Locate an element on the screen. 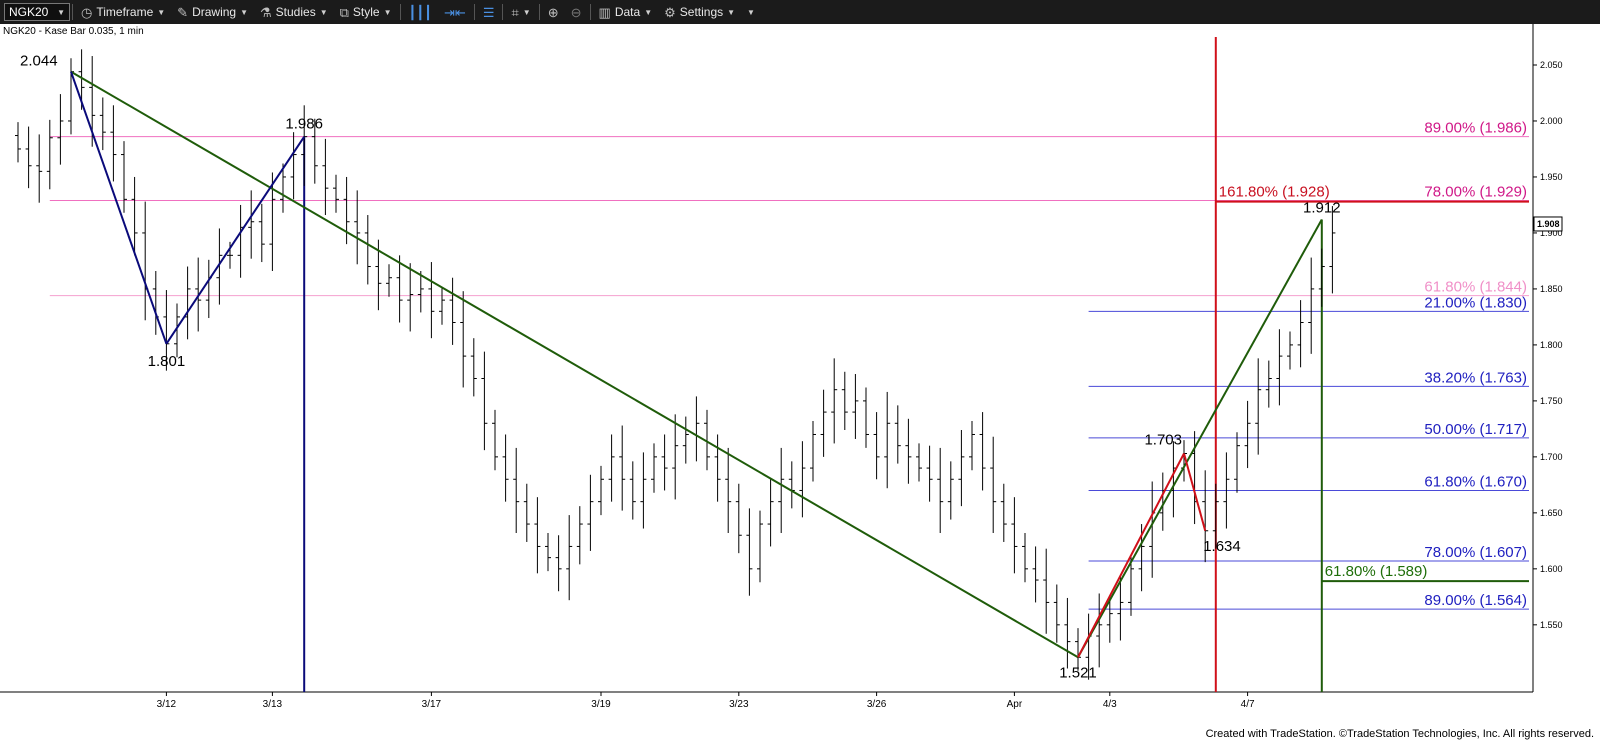 Image resolution: width=1600 pixels, height=741 pixels. x-tick-label: 3/12 is located at coordinates (167, 704).